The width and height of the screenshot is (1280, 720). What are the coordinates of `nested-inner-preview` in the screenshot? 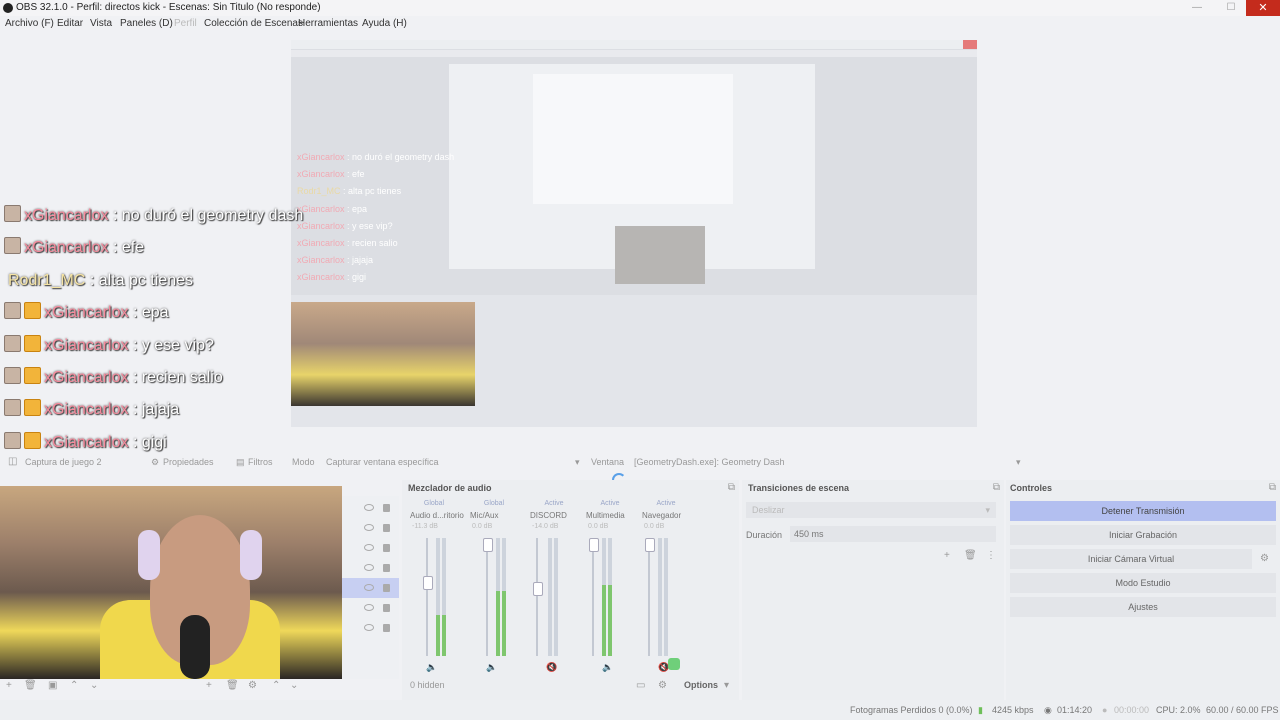 It's located at (633, 139).